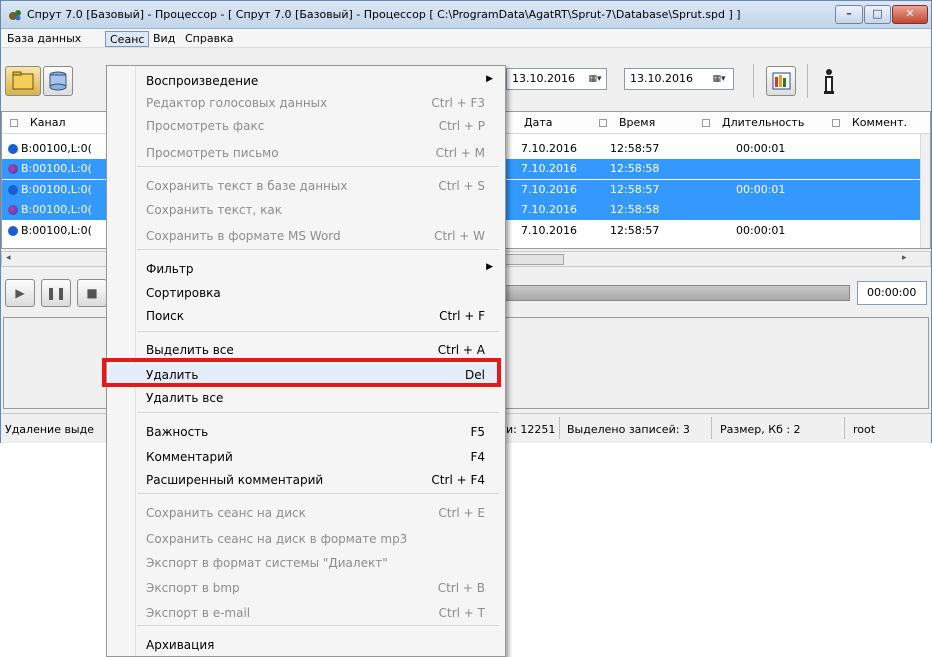  What do you see at coordinates (306, 316) in the screenshot?
I see `menu-item-search: Поиск Ctrl + F` at bounding box center [306, 316].